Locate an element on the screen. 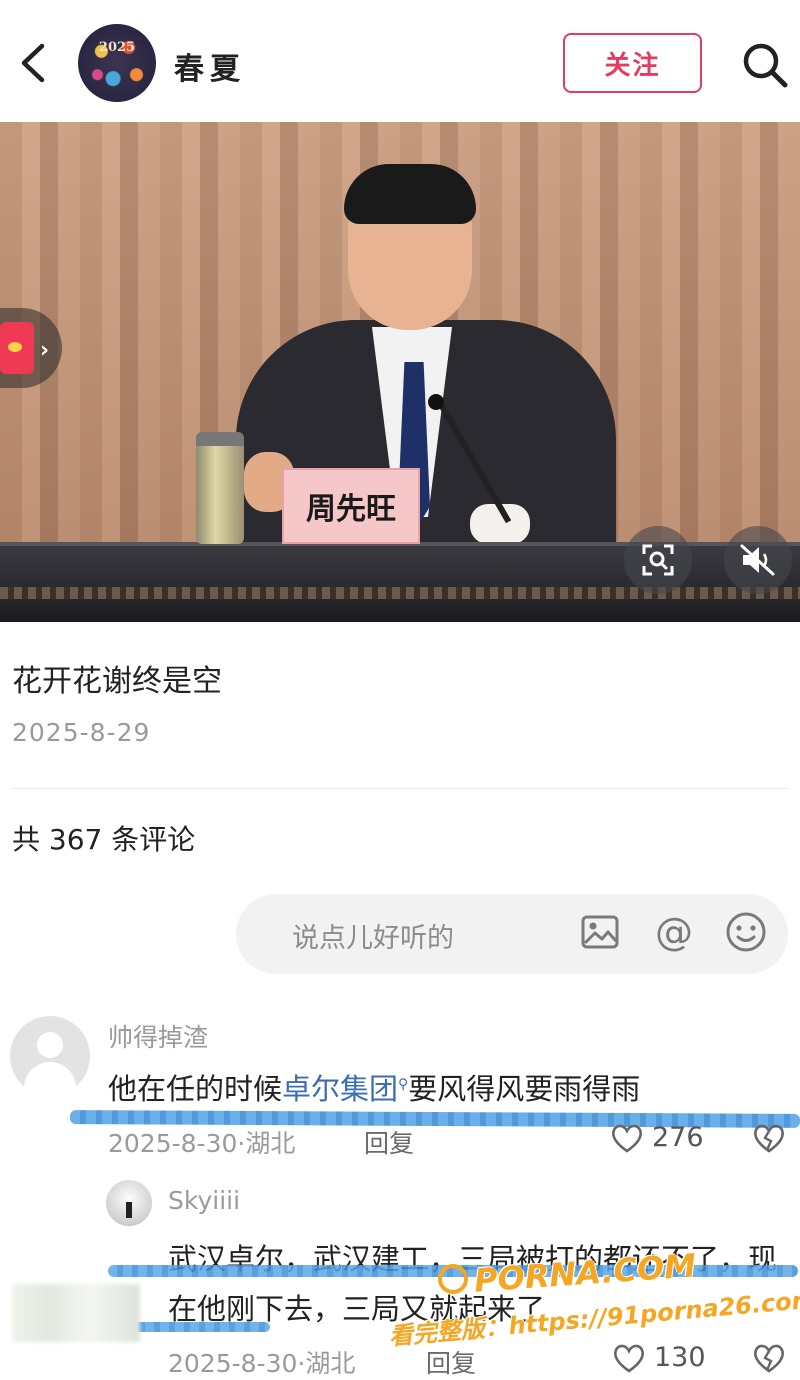  like-count: 276 is located at coordinates (678, 1137).